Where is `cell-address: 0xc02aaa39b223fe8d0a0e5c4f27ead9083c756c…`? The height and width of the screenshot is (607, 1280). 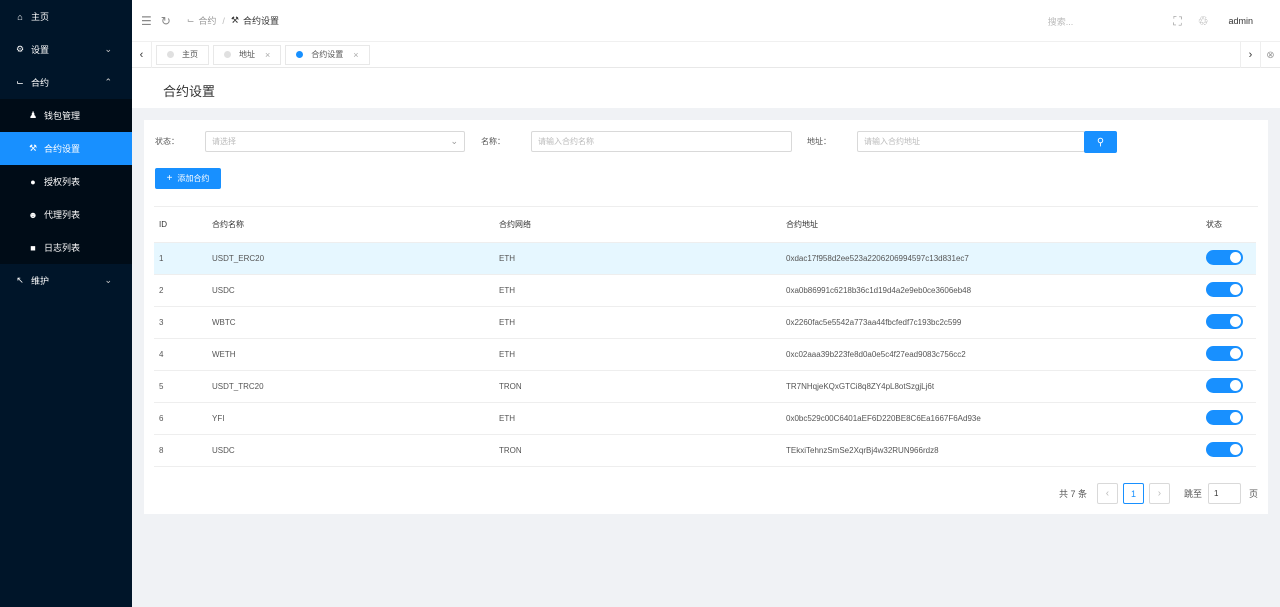 cell-address: 0xc02aaa39b223fe8d0a0e5c4f27ead9083c756c… is located at coordinates (991, 354).